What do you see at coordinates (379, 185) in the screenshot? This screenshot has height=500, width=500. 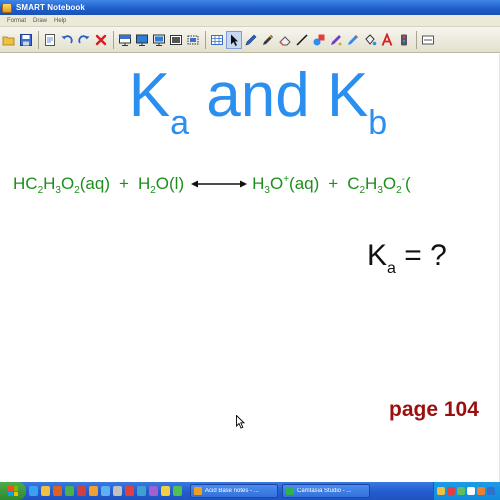 I see `product-acetate: C2H3O2-(` at bounding box center [379, 185].